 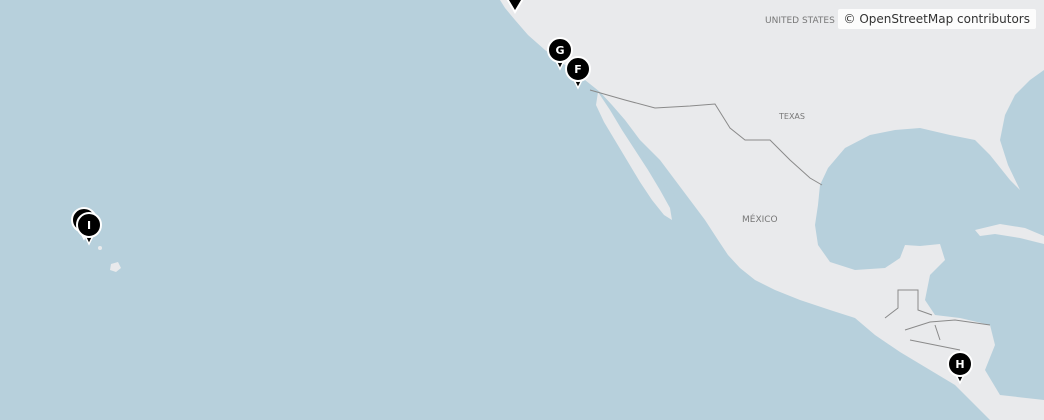 I want to click on label-texas: TEXAS, so click(x=791, y=116).